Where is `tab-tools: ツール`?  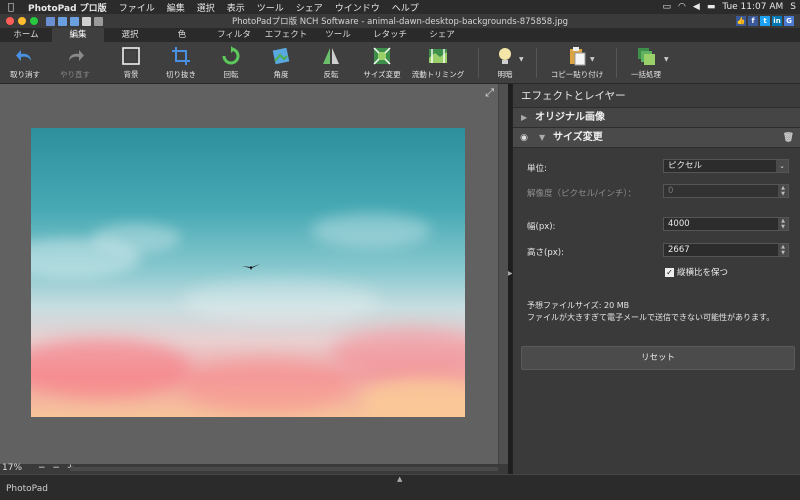 tab-tools: ツール is located at coordinates (338, 35).